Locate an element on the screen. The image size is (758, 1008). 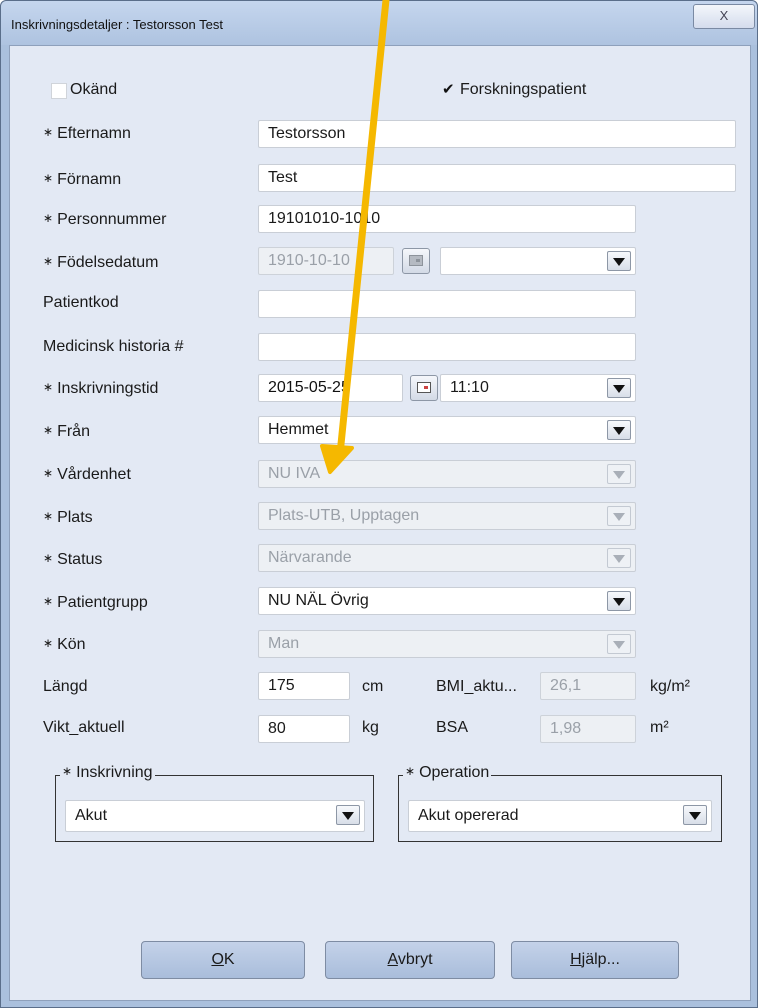
vikt-label: Vikt_aktuell is located at coordinates (84, 727).